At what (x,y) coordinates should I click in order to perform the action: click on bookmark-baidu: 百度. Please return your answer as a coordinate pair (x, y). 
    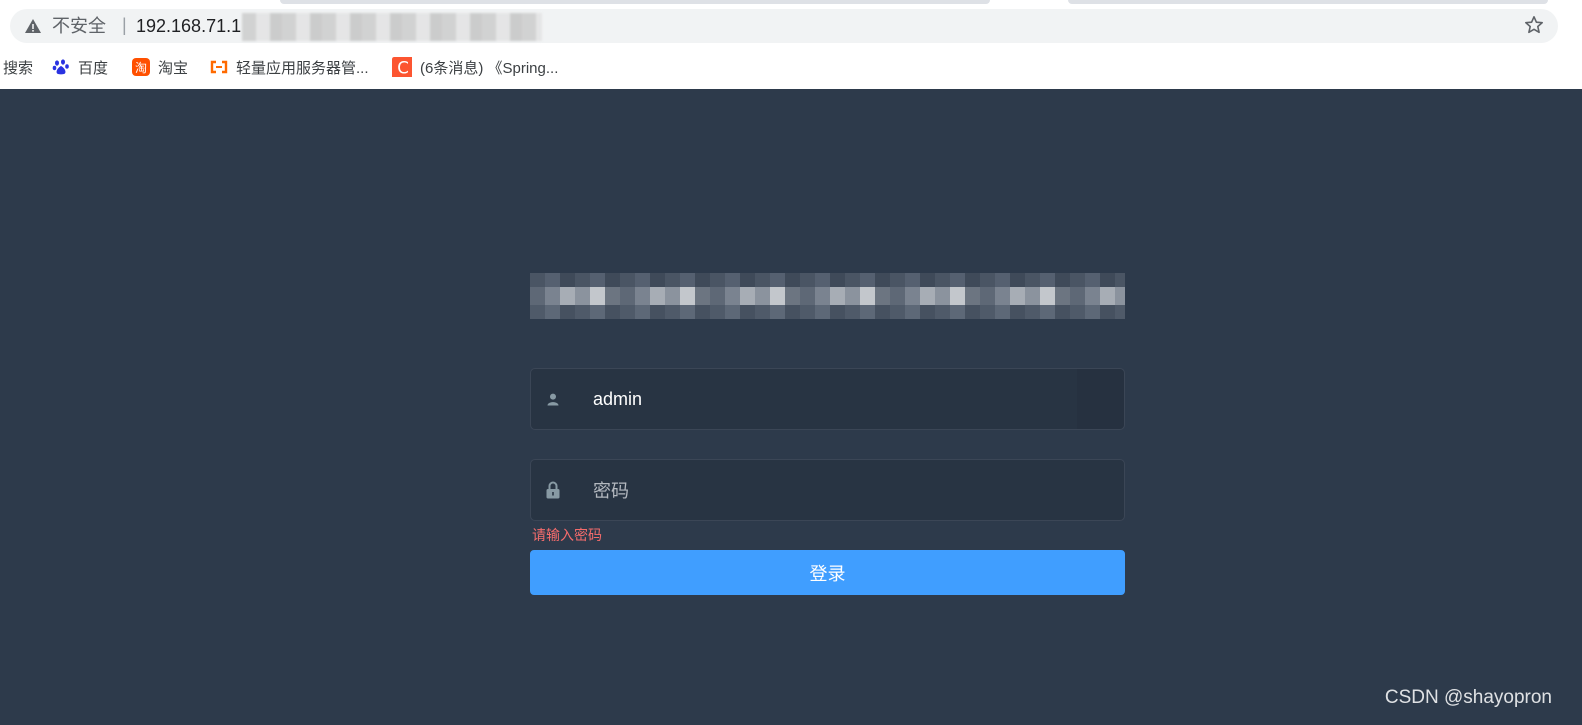
    Looking at the image, I should click on (80, 67).